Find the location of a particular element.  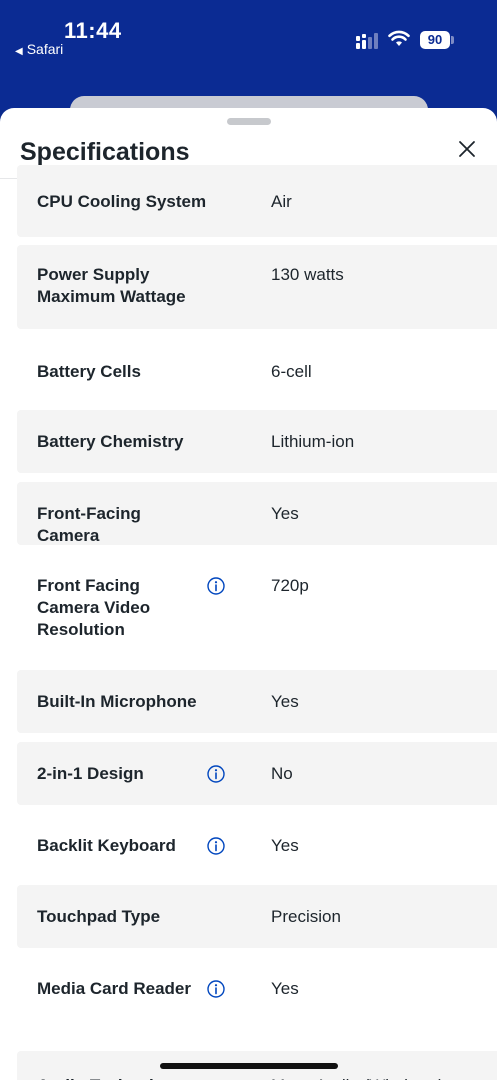

sheet-grabber-handle is located at coordinates (249, 121).